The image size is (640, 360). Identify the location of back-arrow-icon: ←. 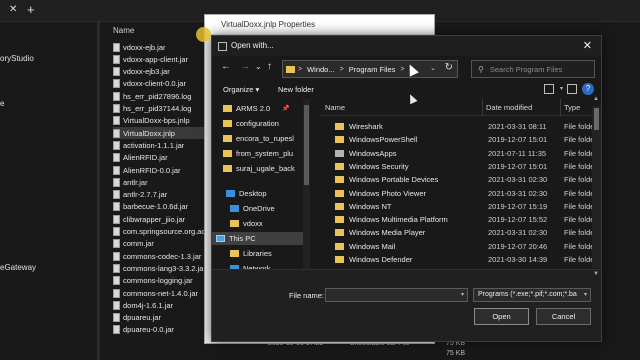
(226, 66).